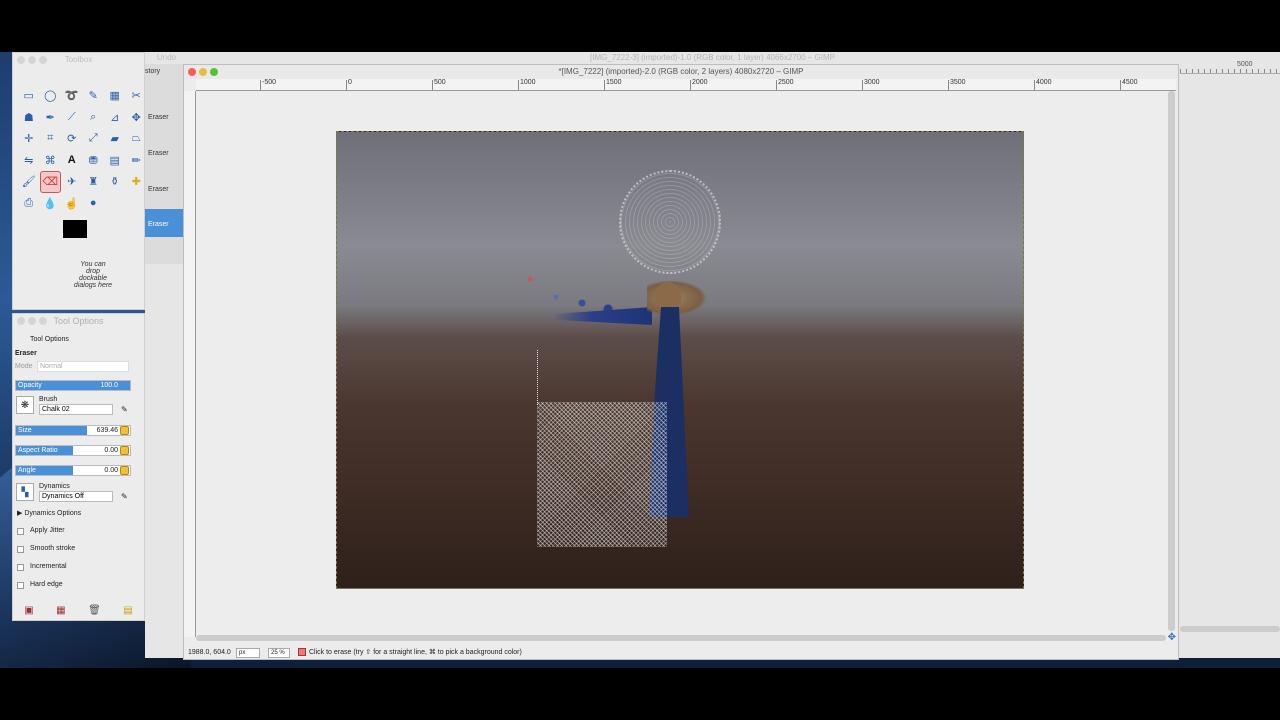 The height and width of the screenshot is (720, 1280). Describe the element at coordinates (47, 530) in the screenshot. I see `apply-jitter-label: Apply Jitter` at that location.